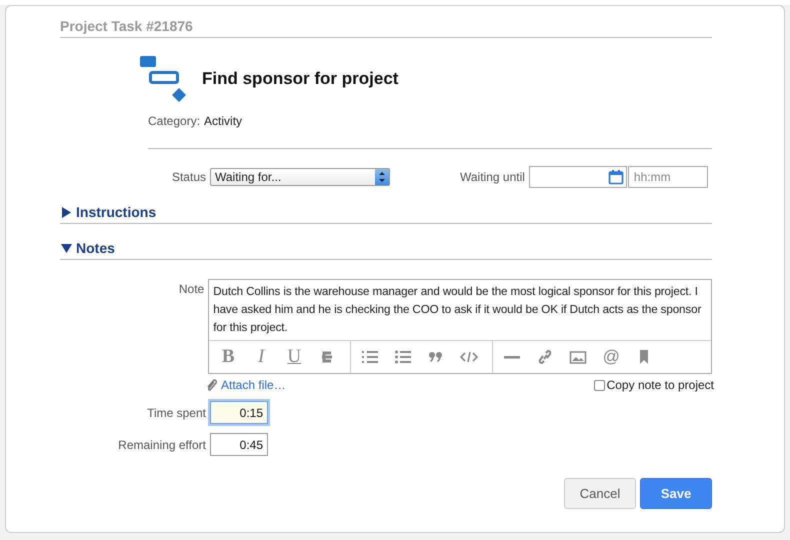  I want to click on status-label: Status, so click(188, 177).